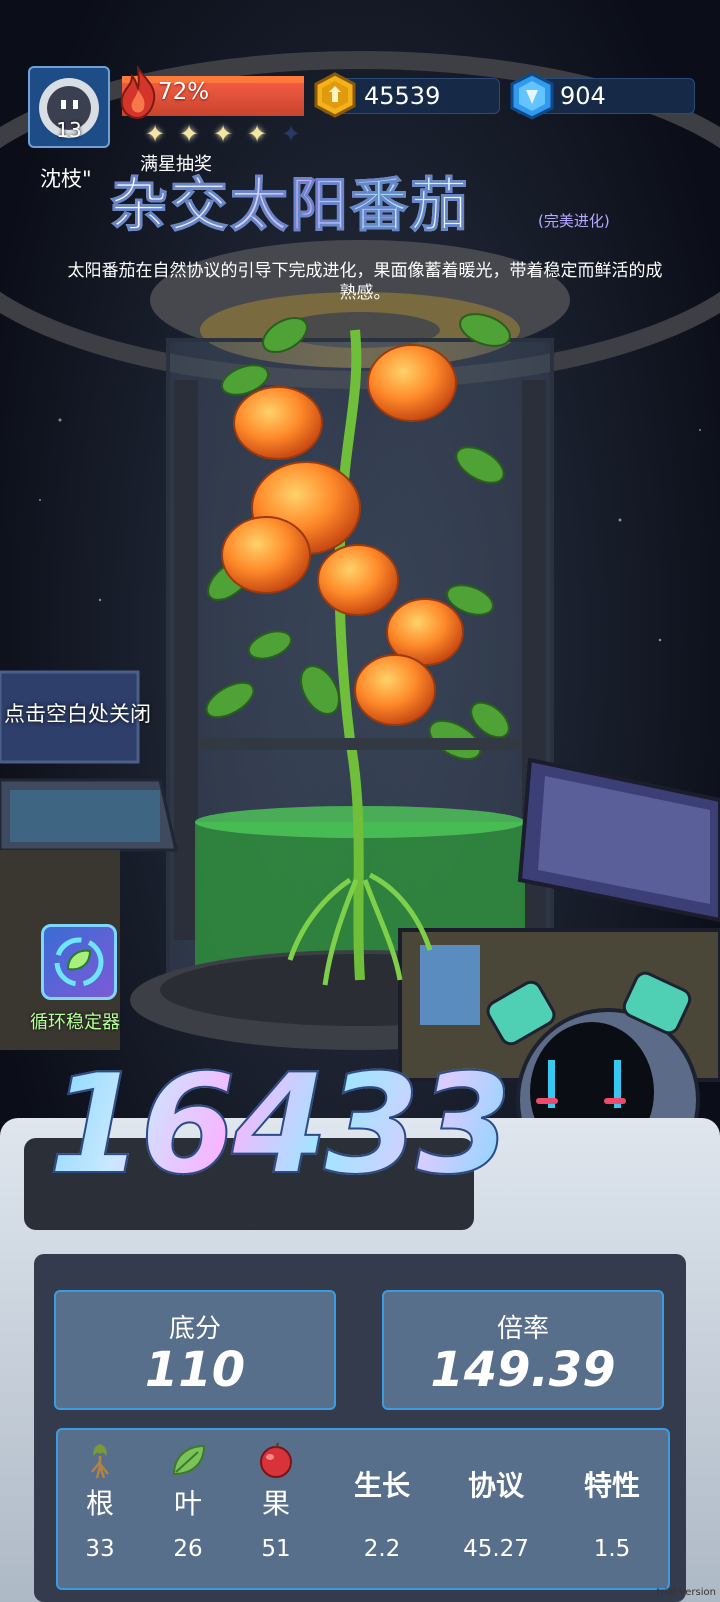 This screenshot has width=720, height=1602. Describe the element at coordinates (291, 134) in the screenshot. I see `star-empty-icon: ✦` at that location.